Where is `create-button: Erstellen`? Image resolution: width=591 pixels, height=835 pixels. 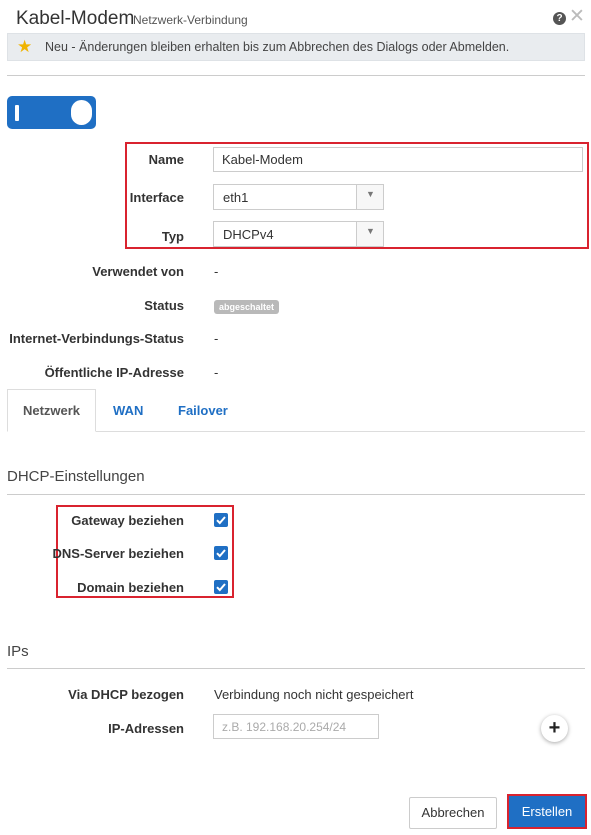
create-button: Erstellen is located at coordinates (547, 811).